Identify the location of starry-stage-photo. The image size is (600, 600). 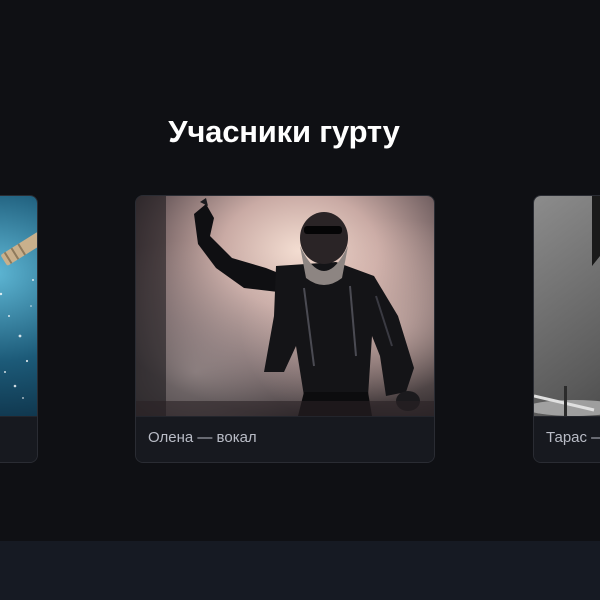
(18, 306).